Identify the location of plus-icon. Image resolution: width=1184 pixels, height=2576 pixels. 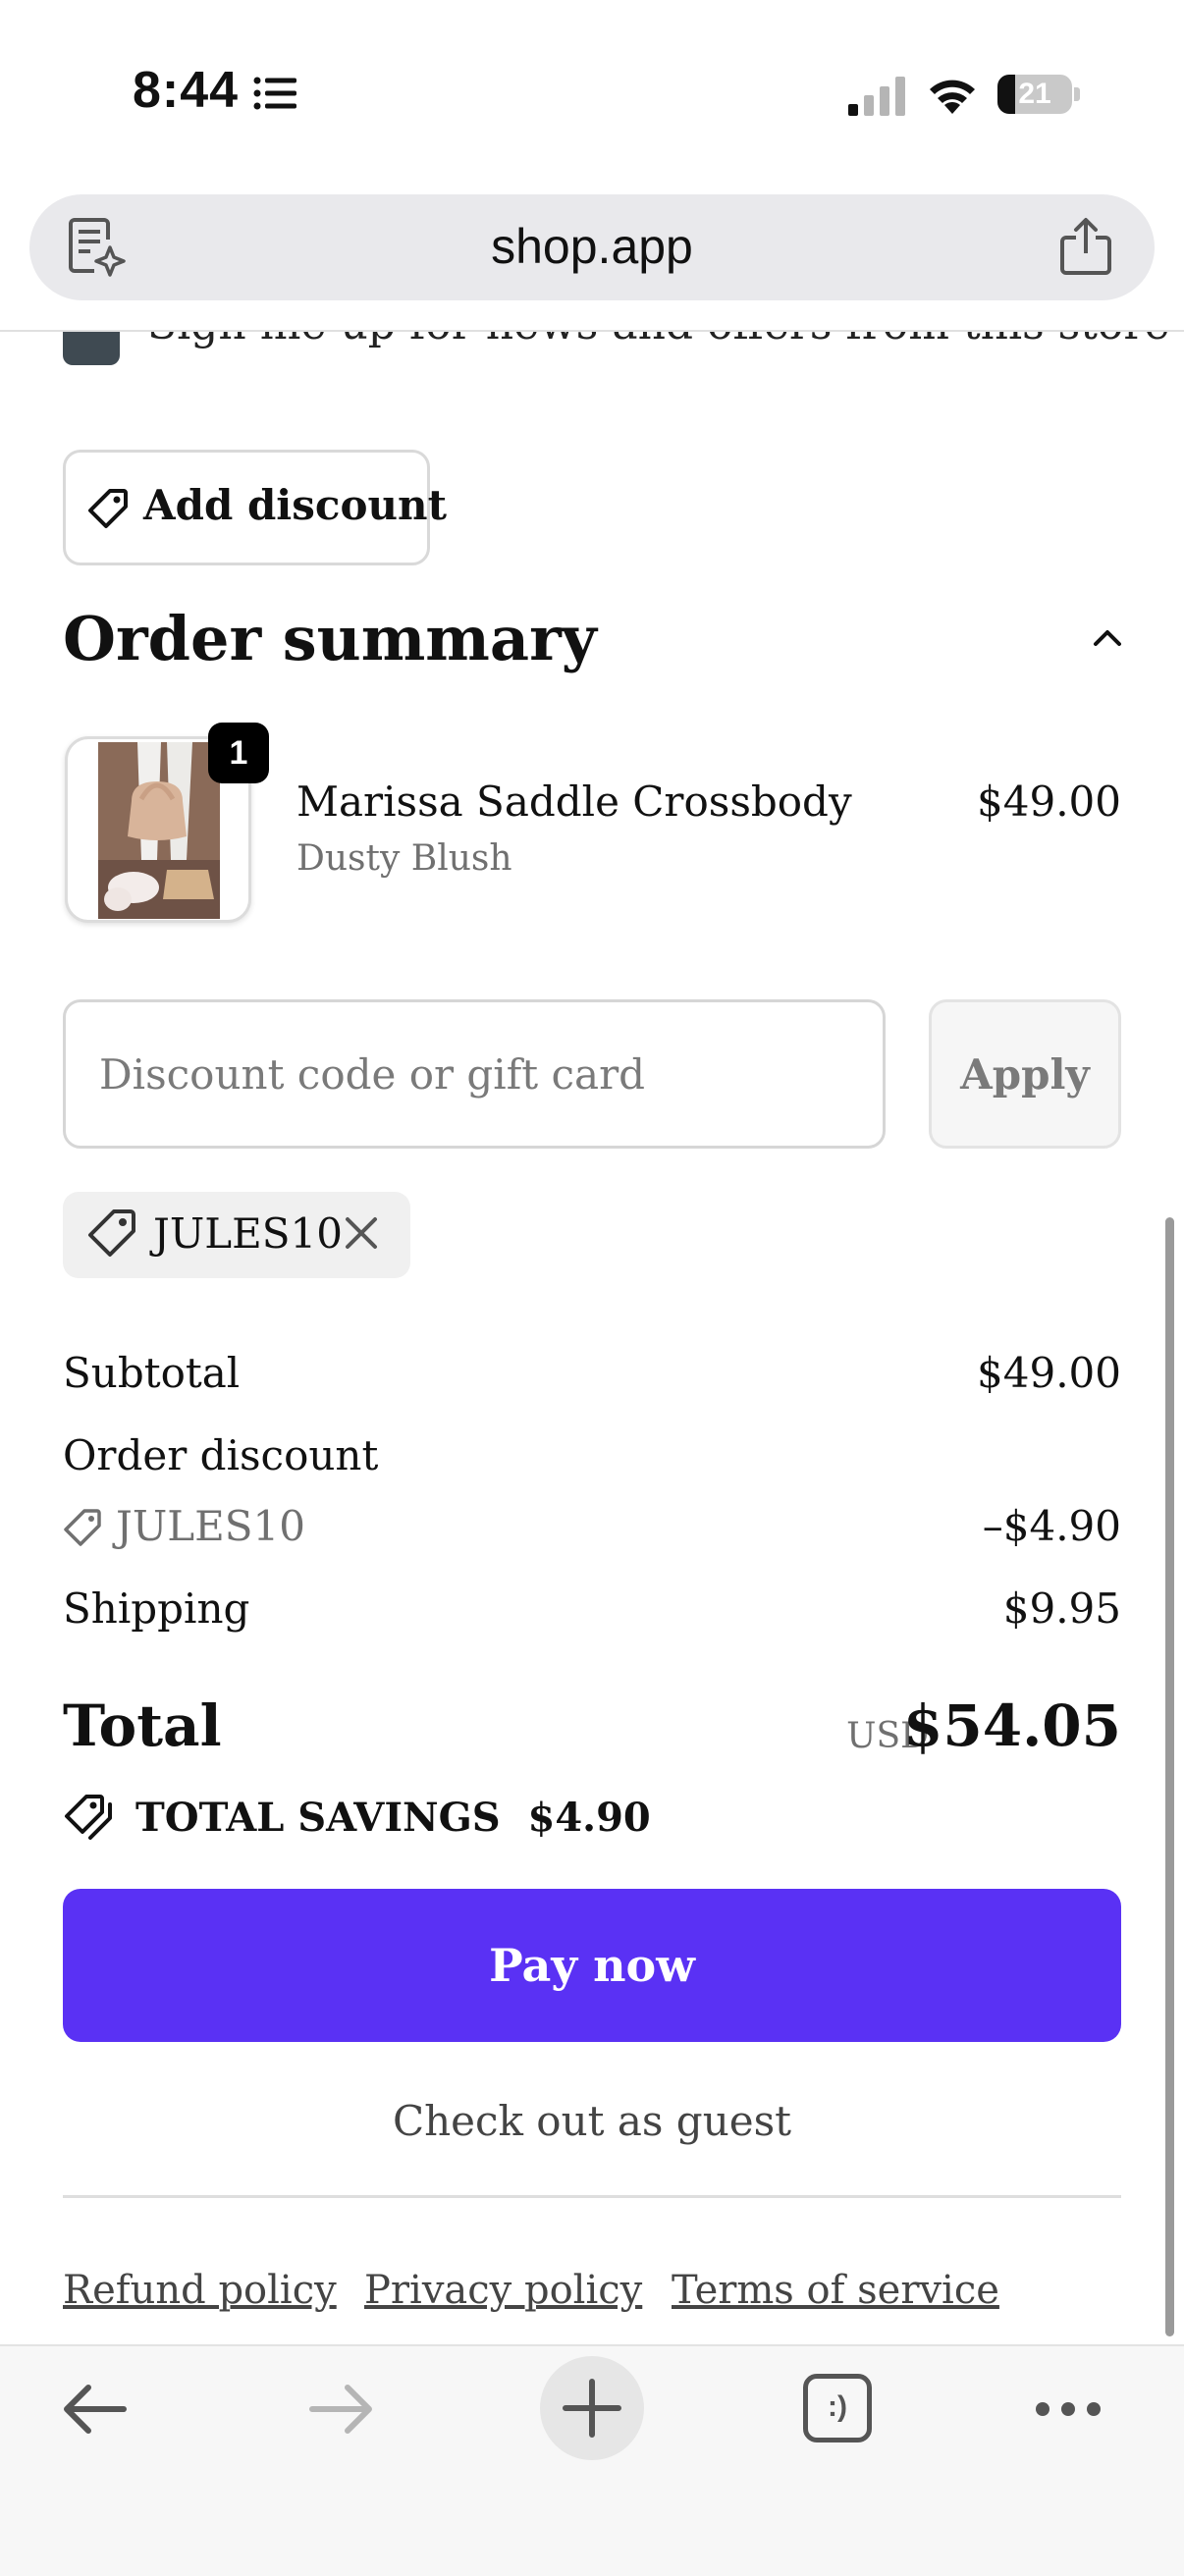
(592, 2408).